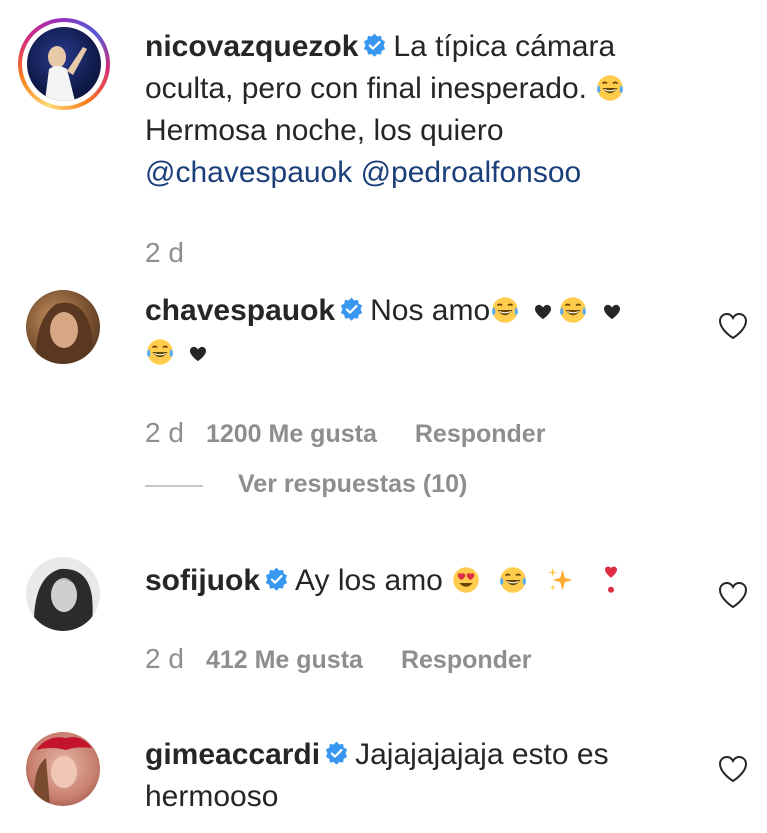  What do you see at coordinates (212, 796) in the screenshot?
I see `comment-text: hermooso` at bounding box center [212, 796].